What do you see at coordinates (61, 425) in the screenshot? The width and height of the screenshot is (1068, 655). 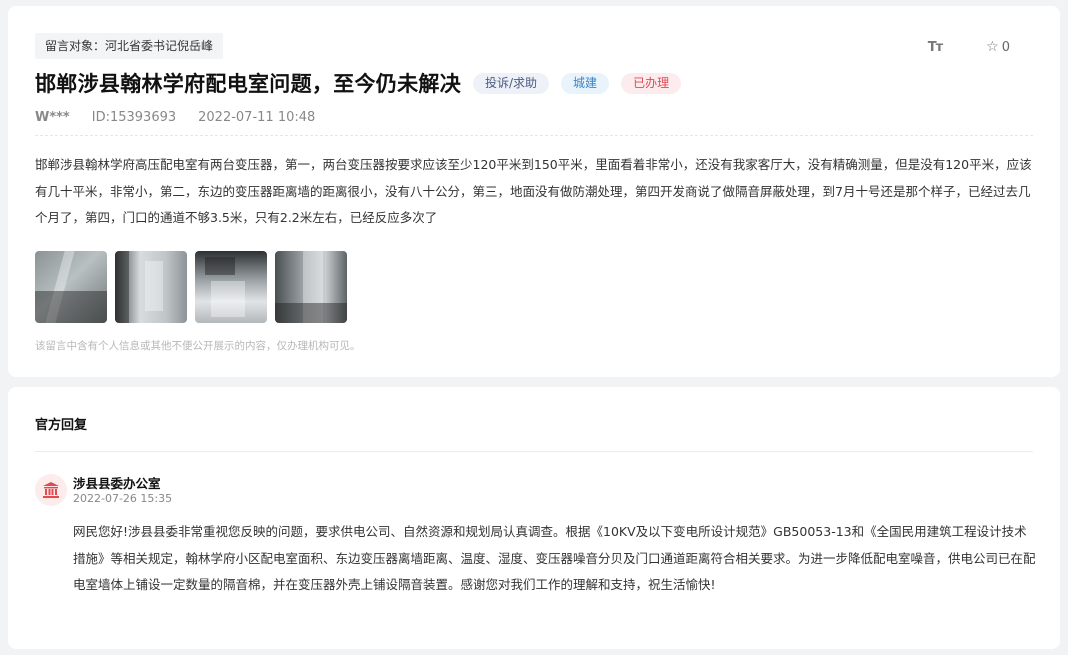 I see `reply-heading: 官方回复` at bounding box center [61, 425].